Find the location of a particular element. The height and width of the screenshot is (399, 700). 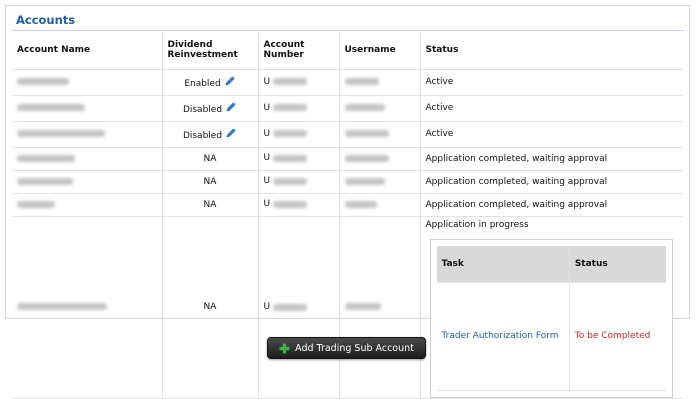

task-header-row: Task Status is located at coordinates (551, 264).